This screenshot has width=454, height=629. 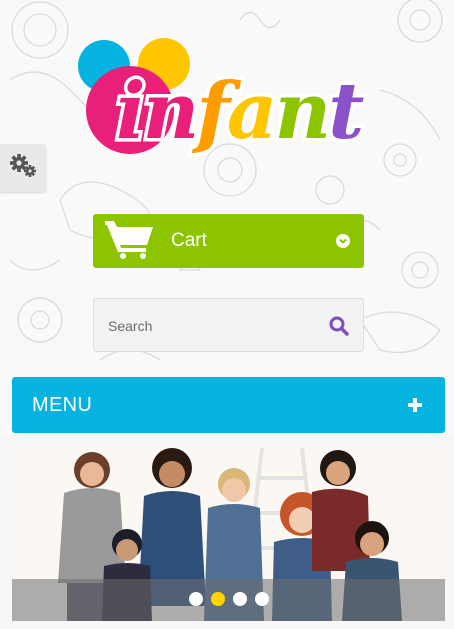 What do you see at coordinates (189, 240) in the screenshot?
I see `cart-label: Cart` at bounding box center [189, 240].